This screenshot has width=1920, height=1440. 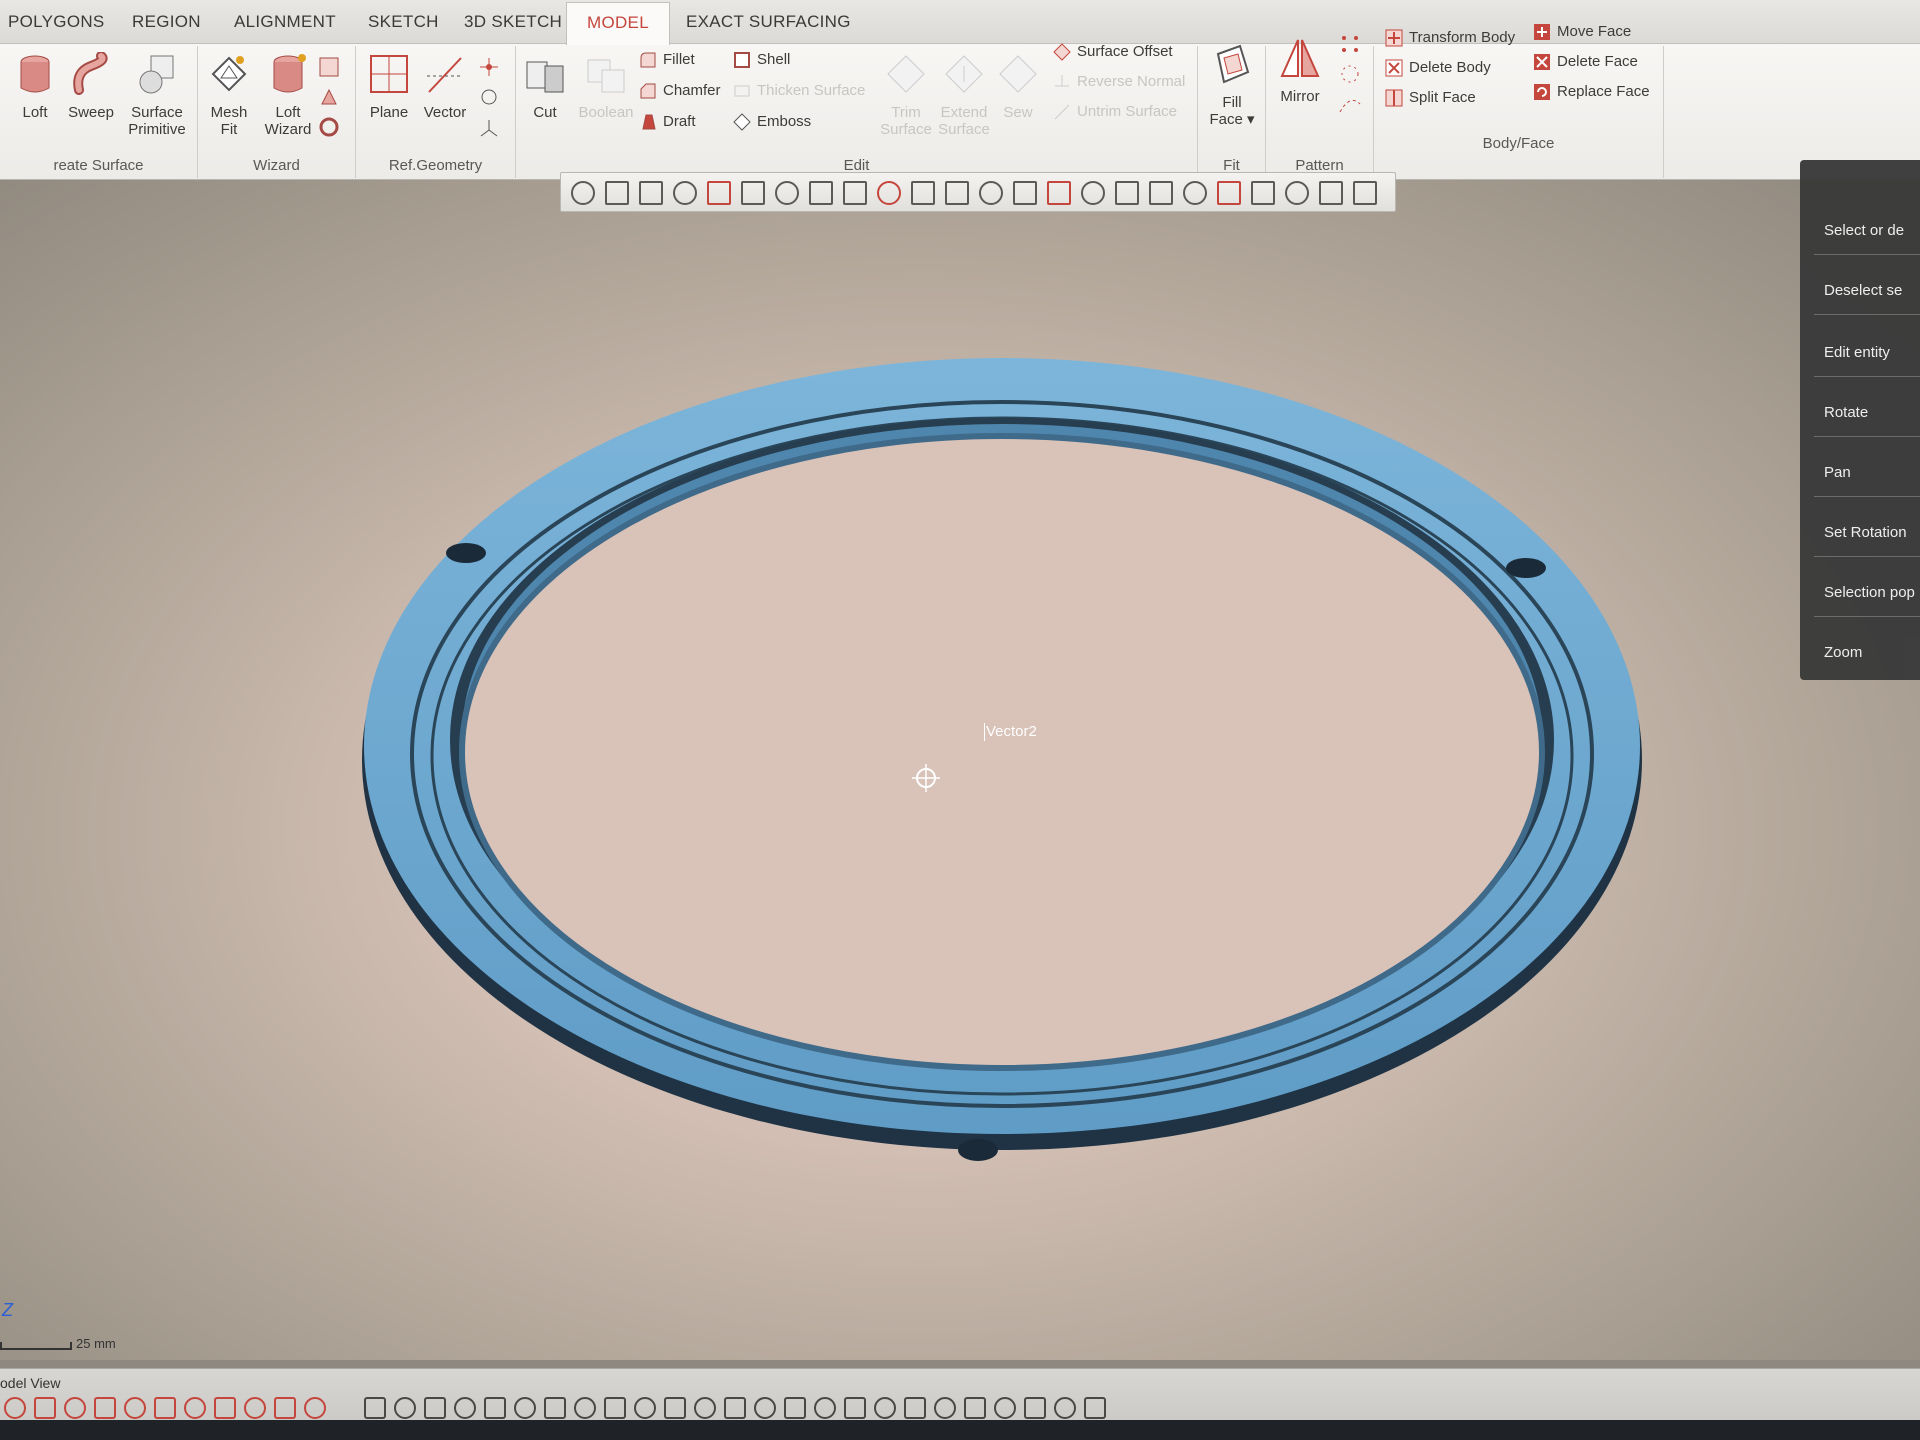 What do you see at coordinates (1837, 472) in the screenshot?
I see `menu-pan: Pan` at bounding box center [1837, 472].